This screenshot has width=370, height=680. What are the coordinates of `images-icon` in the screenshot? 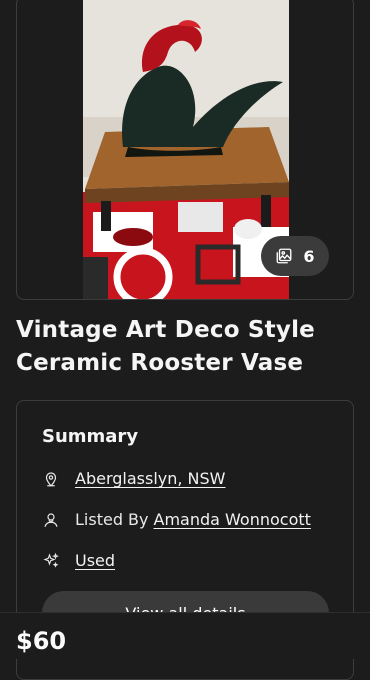 It's located at (284, 256).